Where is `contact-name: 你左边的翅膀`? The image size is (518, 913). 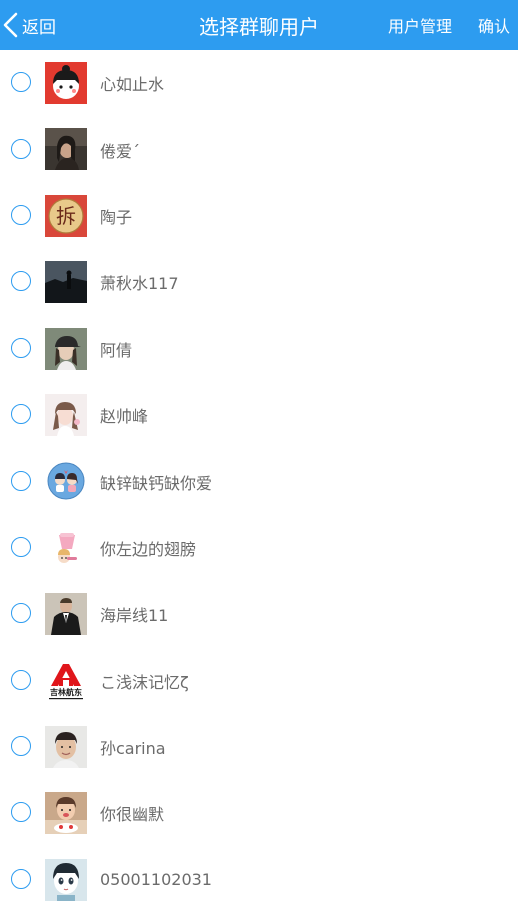 contact-name: 你左边的翅膀 is located at coordinates (148, 549).